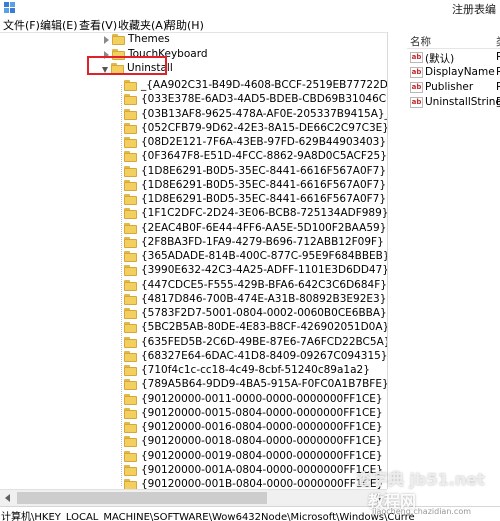 Image resolution: width=500 pixels, height=521 pixels. What do you see at coordinates (264, 327) in the screenshot?
I see `tree-item-label: {5BC2B5AB-80DE-4E83-B8CF-426902051D0A}` at bounding box center [264, 327].